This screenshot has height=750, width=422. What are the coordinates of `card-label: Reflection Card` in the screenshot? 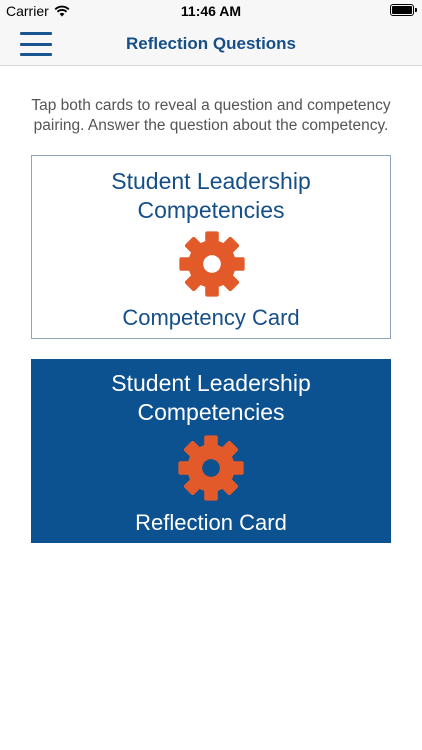 It's located at (211, 522).